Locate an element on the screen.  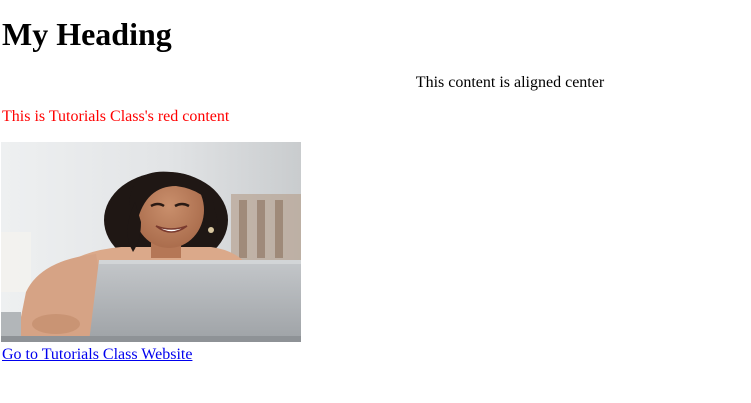
centered-text: This content is aligned center is located at coordinates (510, 82).